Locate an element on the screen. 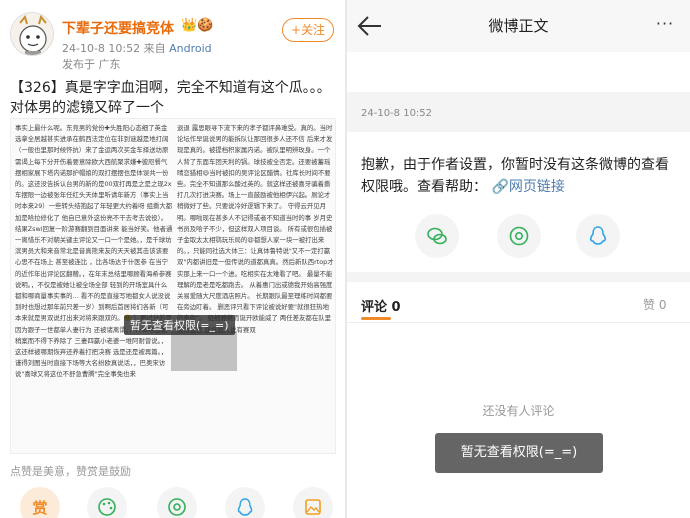 The height and width of the screenshot is (518, 690). author-avatar is located at coordinates (32, 34).